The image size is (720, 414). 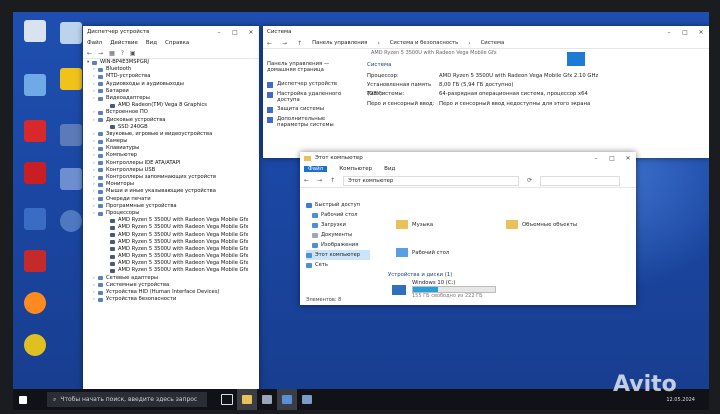 I want to click on device-icon, so click(x=100, y=292).